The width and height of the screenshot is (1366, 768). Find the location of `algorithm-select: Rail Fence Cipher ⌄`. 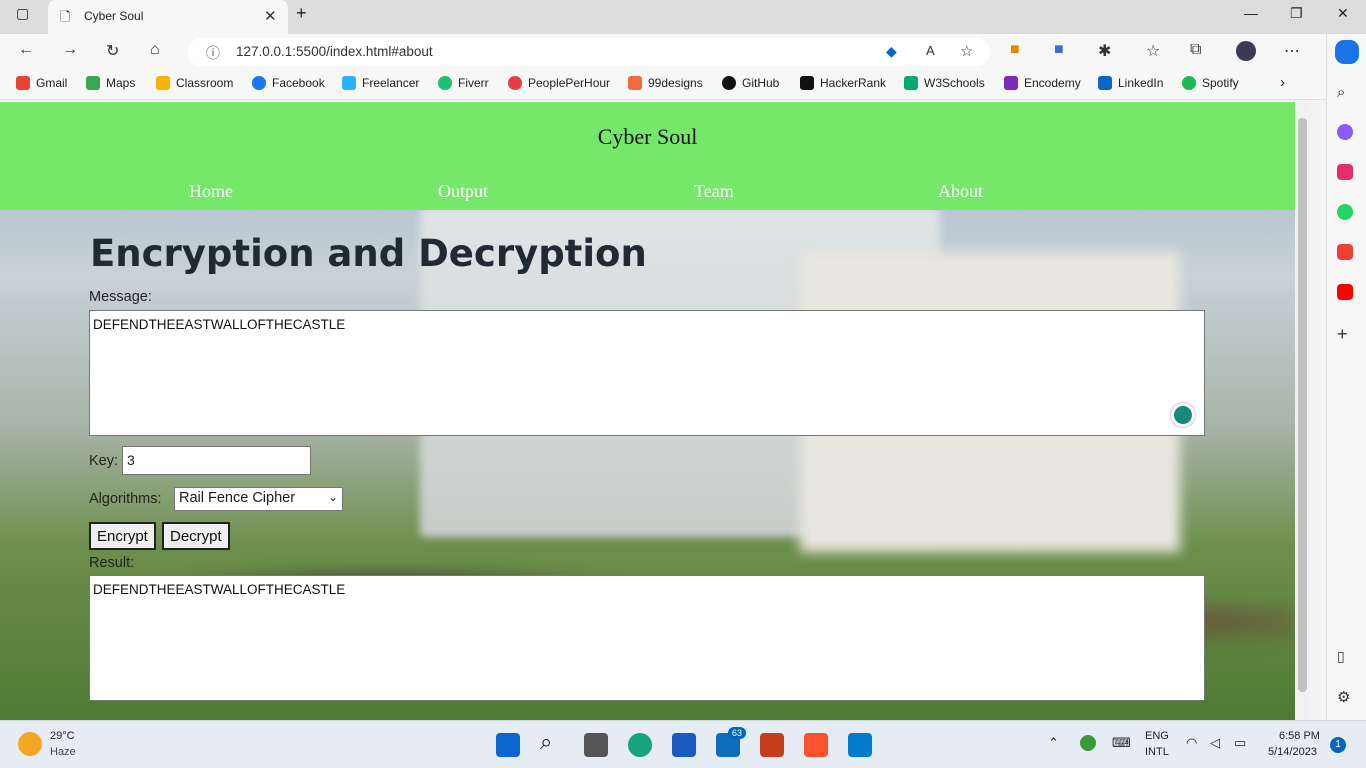

algorithm-select: Rail Fence Cipher ⌄ is located at coordinates (258, 499).